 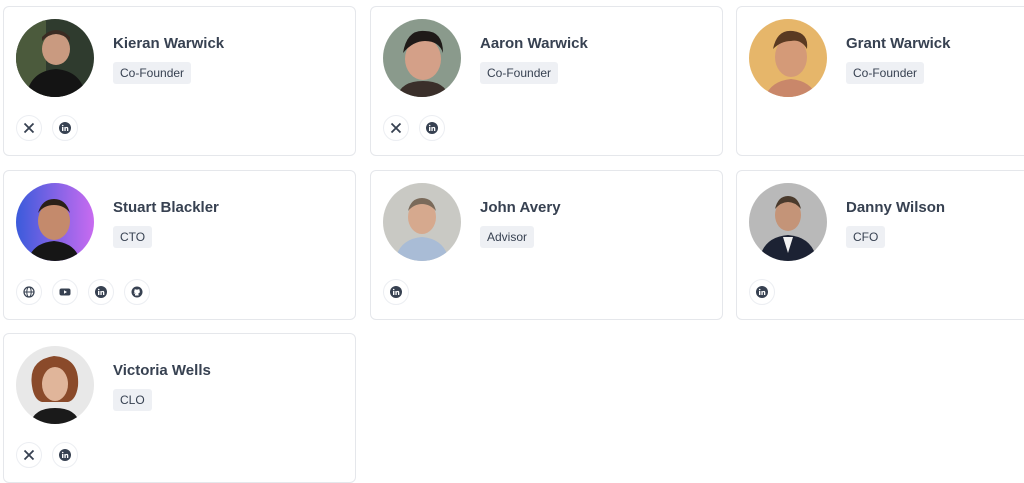 I want to click on globe-icon, so click(x=29, y=292).